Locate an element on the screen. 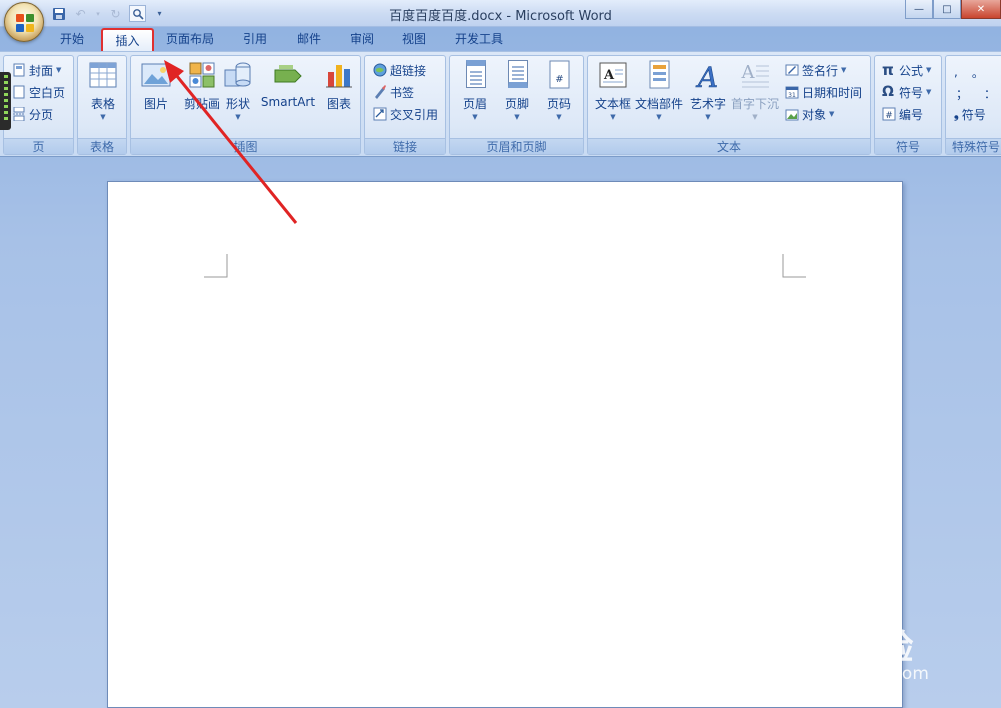 The height and width of the screenshot is (708, 1001). shapes-icon is located at coordinates (238, 75).